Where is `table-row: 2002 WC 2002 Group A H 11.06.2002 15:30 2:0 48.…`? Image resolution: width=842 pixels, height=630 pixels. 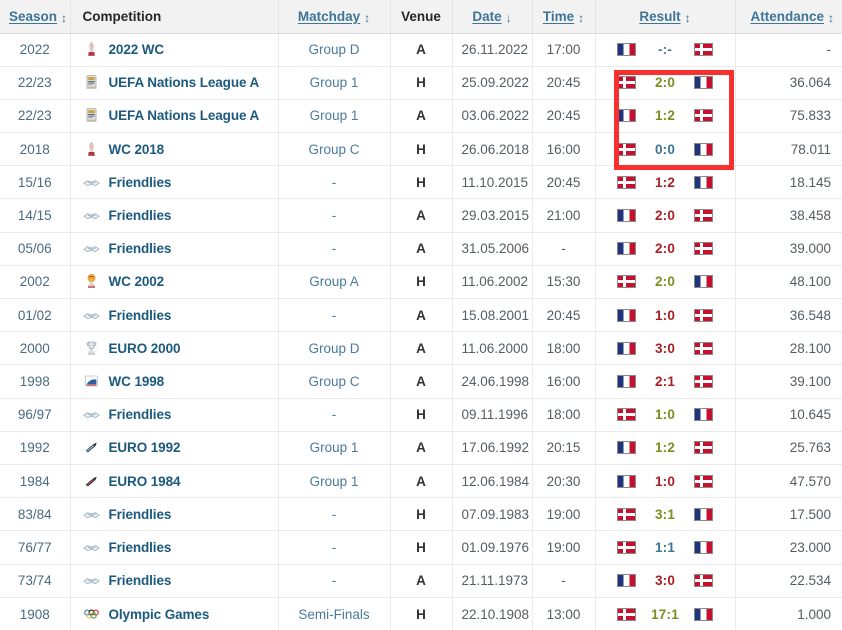 table-row: 2002 WC 2002 Group A H 11.06.2002 15:30 2:0 48.… is located at coordinates (421, 282).